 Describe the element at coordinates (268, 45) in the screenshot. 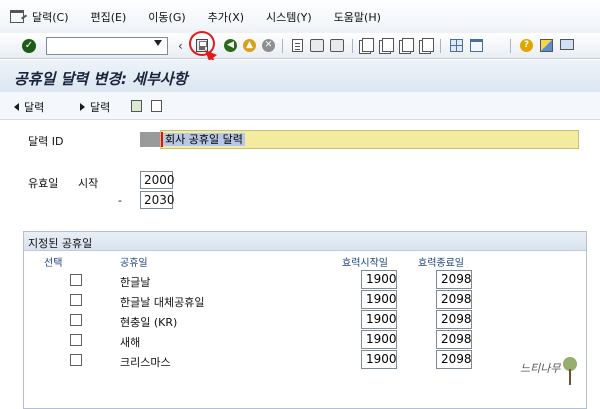

I see `cancel-icon: ✕` at that location.